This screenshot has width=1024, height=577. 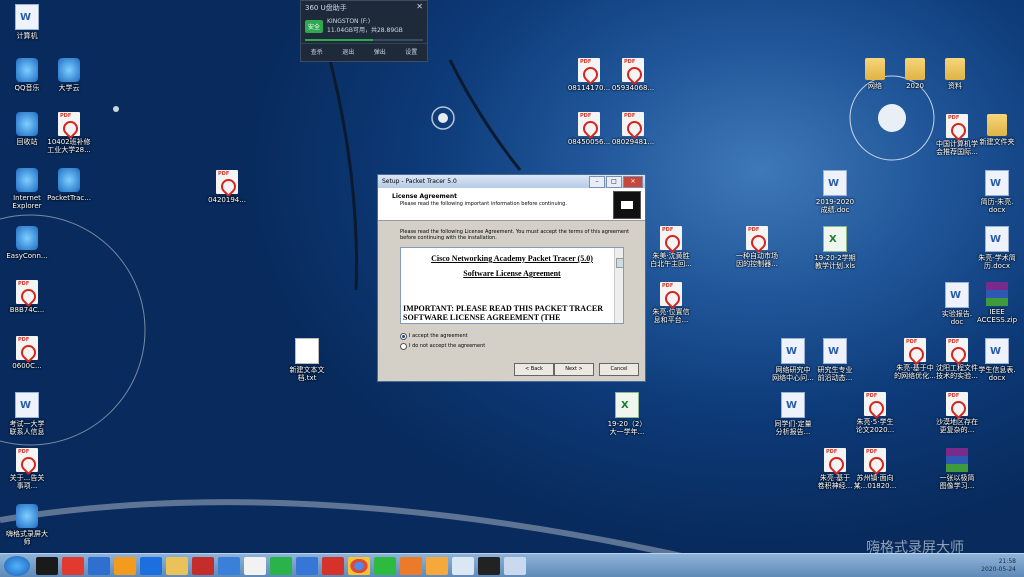 What do you see at coordinates (359, 565) in the screenshot?
I see `taskbar-chrome-icon` at bounding box center [359, 565].